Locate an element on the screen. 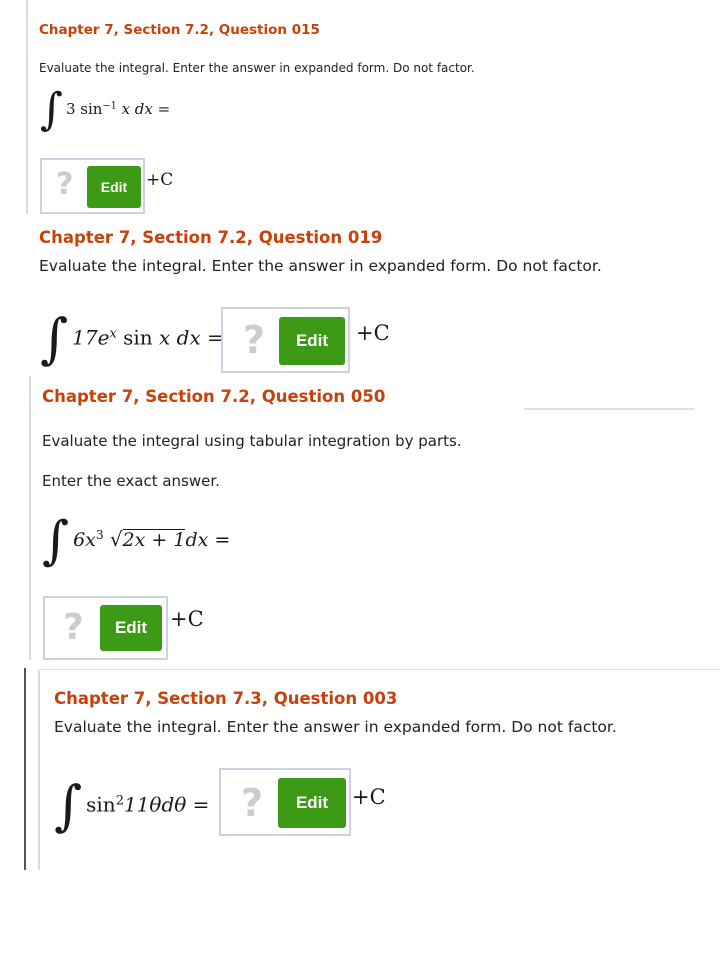  q1-integrand-d: dx = is located at coordinates (150, 109).